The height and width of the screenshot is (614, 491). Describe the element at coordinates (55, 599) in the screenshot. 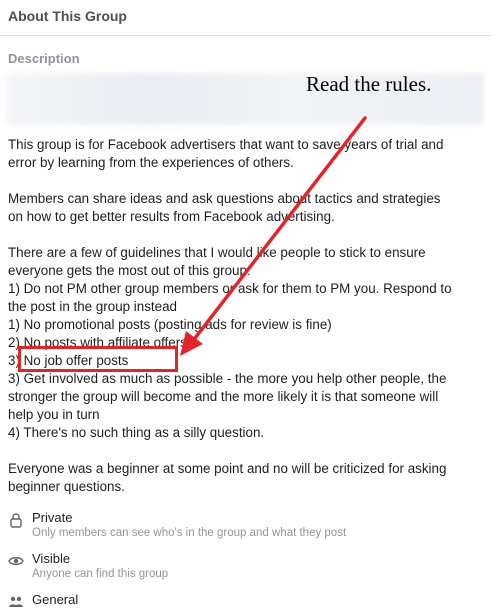

I see `group-type-title: General` at that location.